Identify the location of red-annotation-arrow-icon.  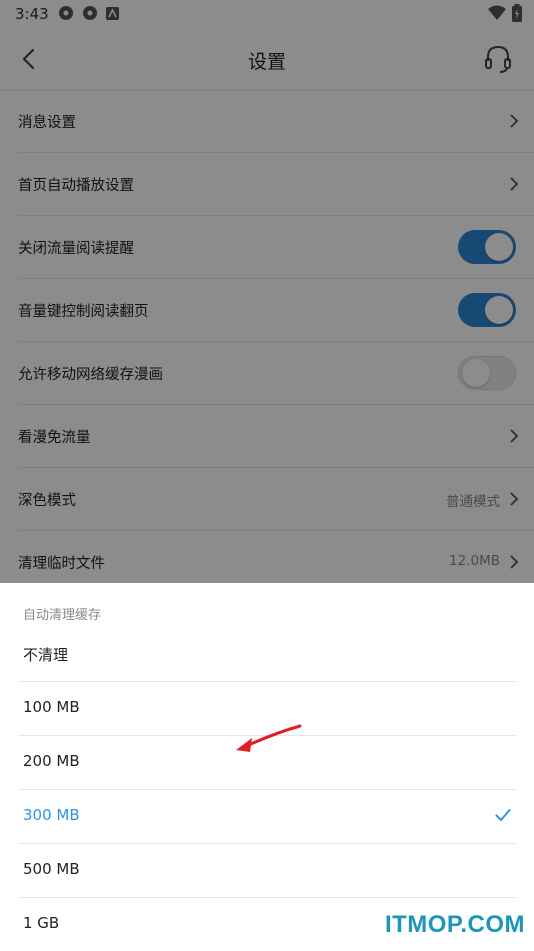
(269, 738).